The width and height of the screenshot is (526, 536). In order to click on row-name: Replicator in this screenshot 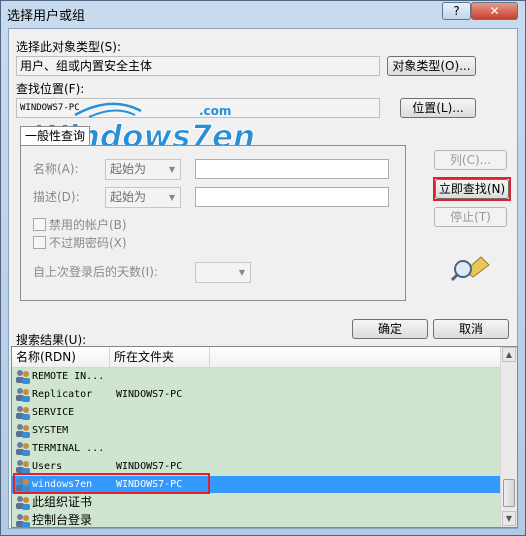, I will do `click(62, 394)`.